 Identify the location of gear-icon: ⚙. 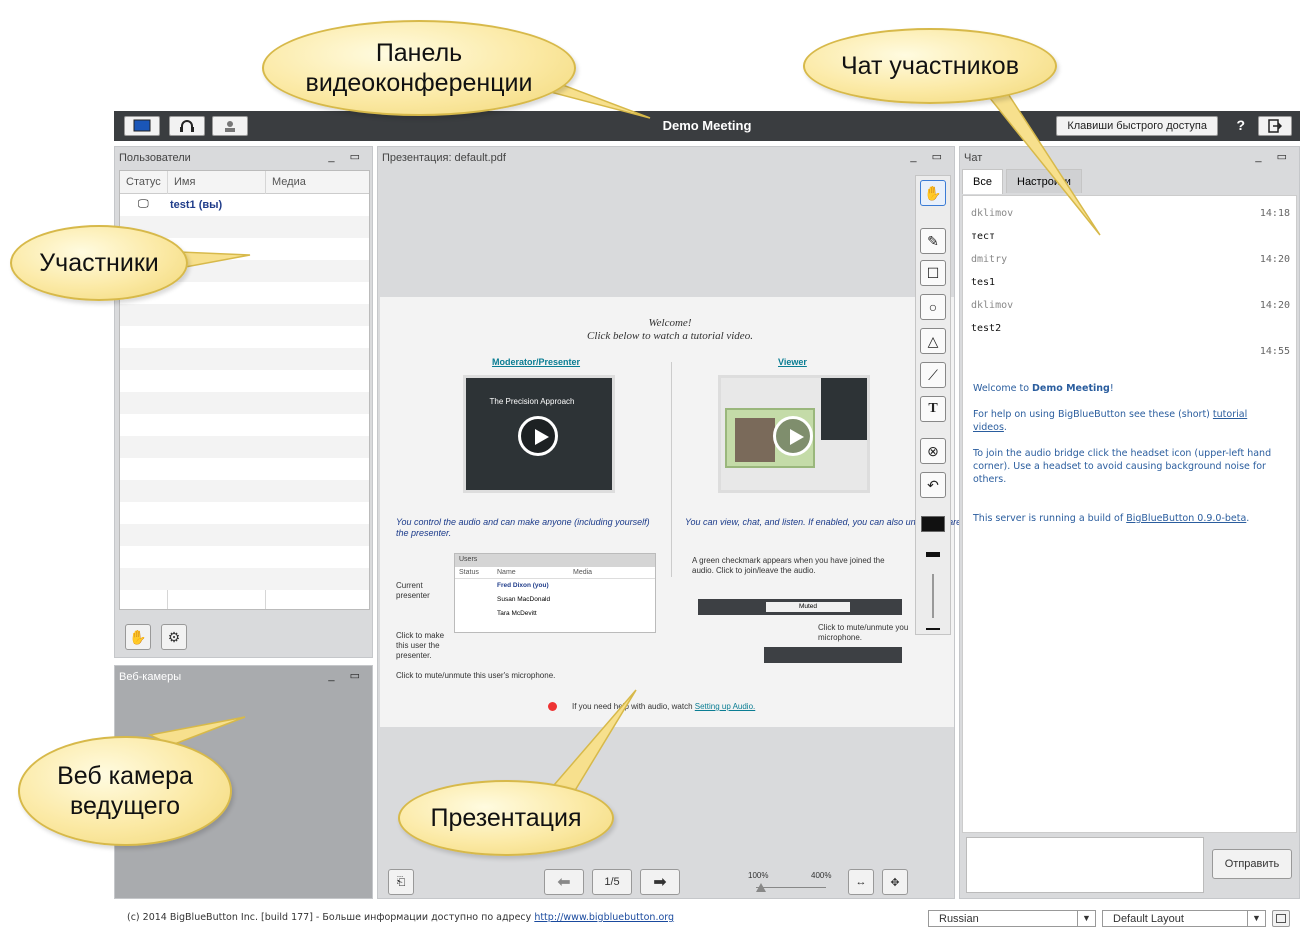
(174, 636).